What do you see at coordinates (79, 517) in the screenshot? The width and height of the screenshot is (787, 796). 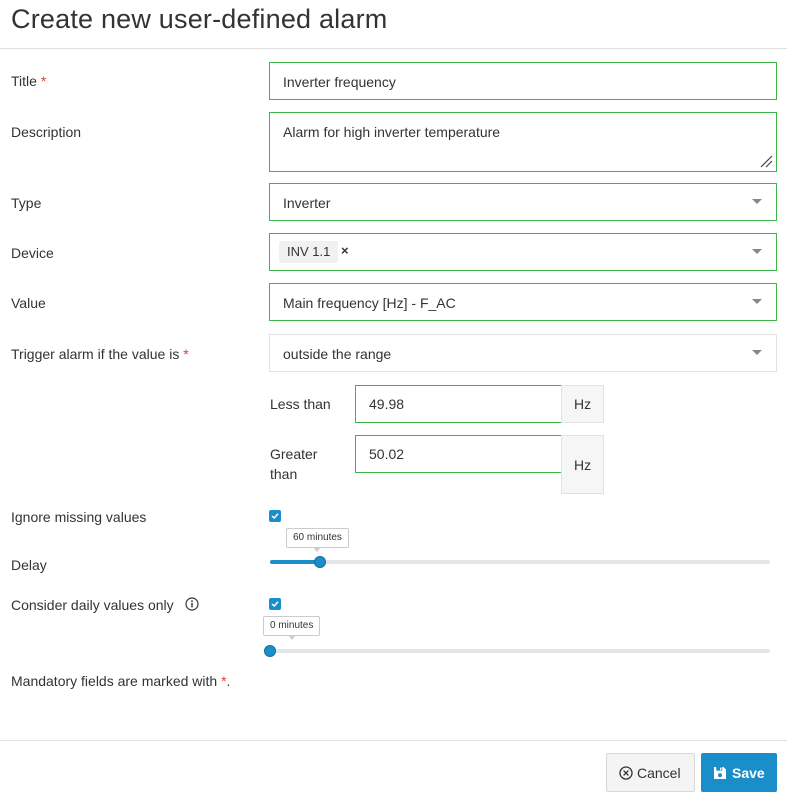 I see `ignore-missing-label: Ignore missing values` at bounding box center [79, 517].